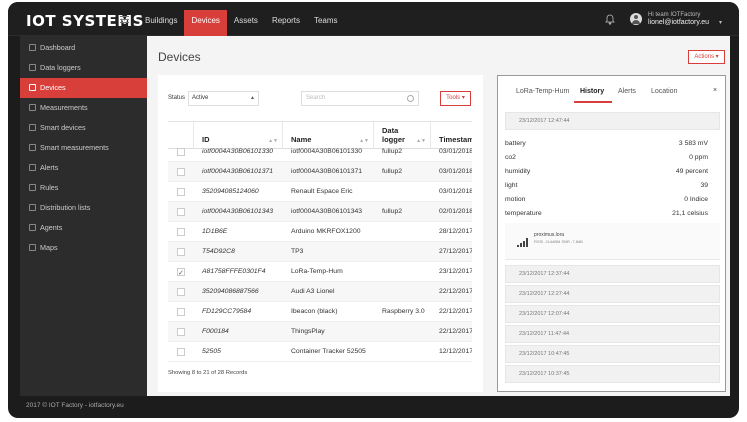 The height and width of the screenshot is (422, 747). What do you see at coordinates (455, 251) in the screenshot?
I see `cell-timestamp: 27/12/2017` at bounding box center [455, 251].